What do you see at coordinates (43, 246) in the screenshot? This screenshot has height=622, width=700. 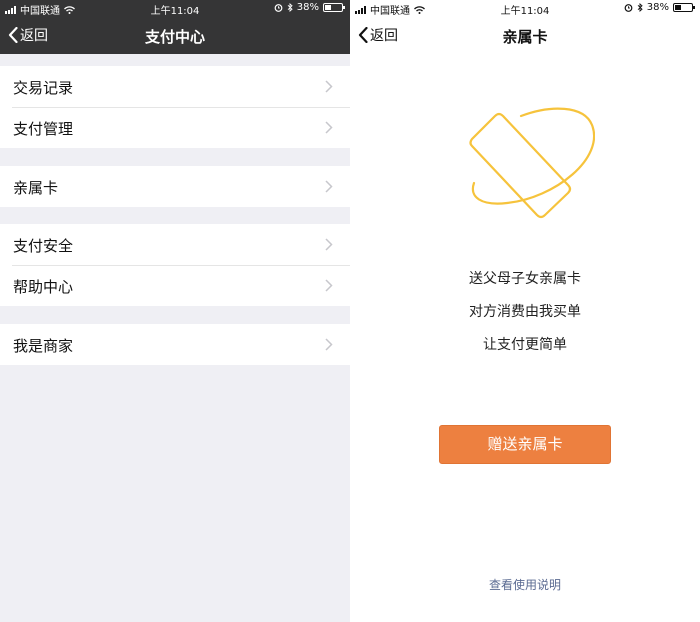 I see `menu-item-label: 支付安全` at bounding box center [43, 246].